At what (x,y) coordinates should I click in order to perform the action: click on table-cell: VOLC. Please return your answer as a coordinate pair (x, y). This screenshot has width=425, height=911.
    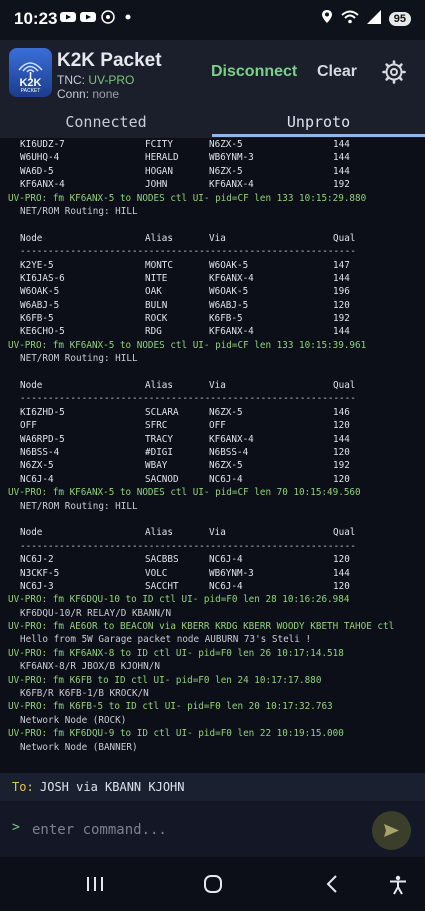
    Looking at the image, I should click on (156, 573).